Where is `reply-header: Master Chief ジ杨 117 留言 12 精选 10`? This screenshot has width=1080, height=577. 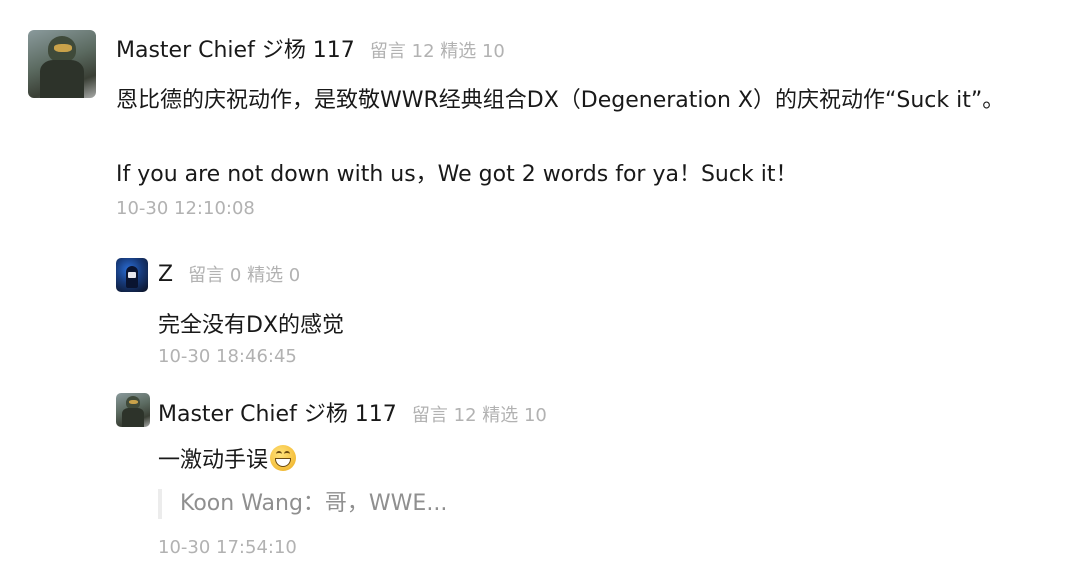 reply-header: Master Chief ジ杨 117 留言 12 精选 10 is located at coordinates (352, 412).